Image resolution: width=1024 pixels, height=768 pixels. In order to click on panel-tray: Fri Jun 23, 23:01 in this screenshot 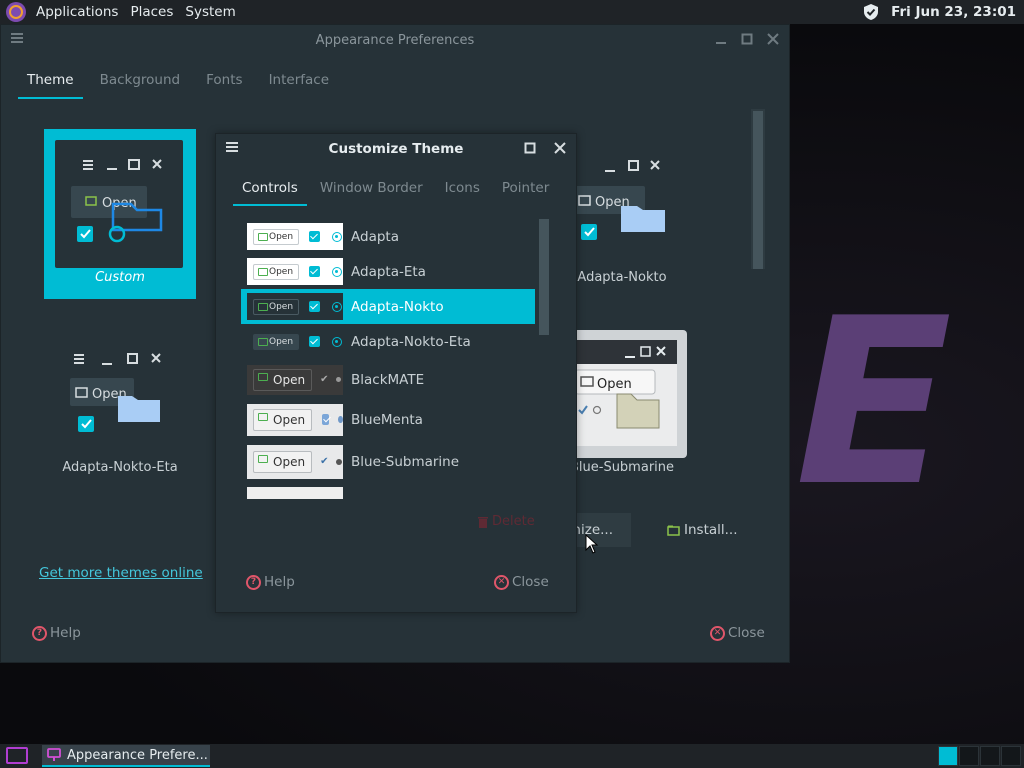, I will do `click(939, 12)`.